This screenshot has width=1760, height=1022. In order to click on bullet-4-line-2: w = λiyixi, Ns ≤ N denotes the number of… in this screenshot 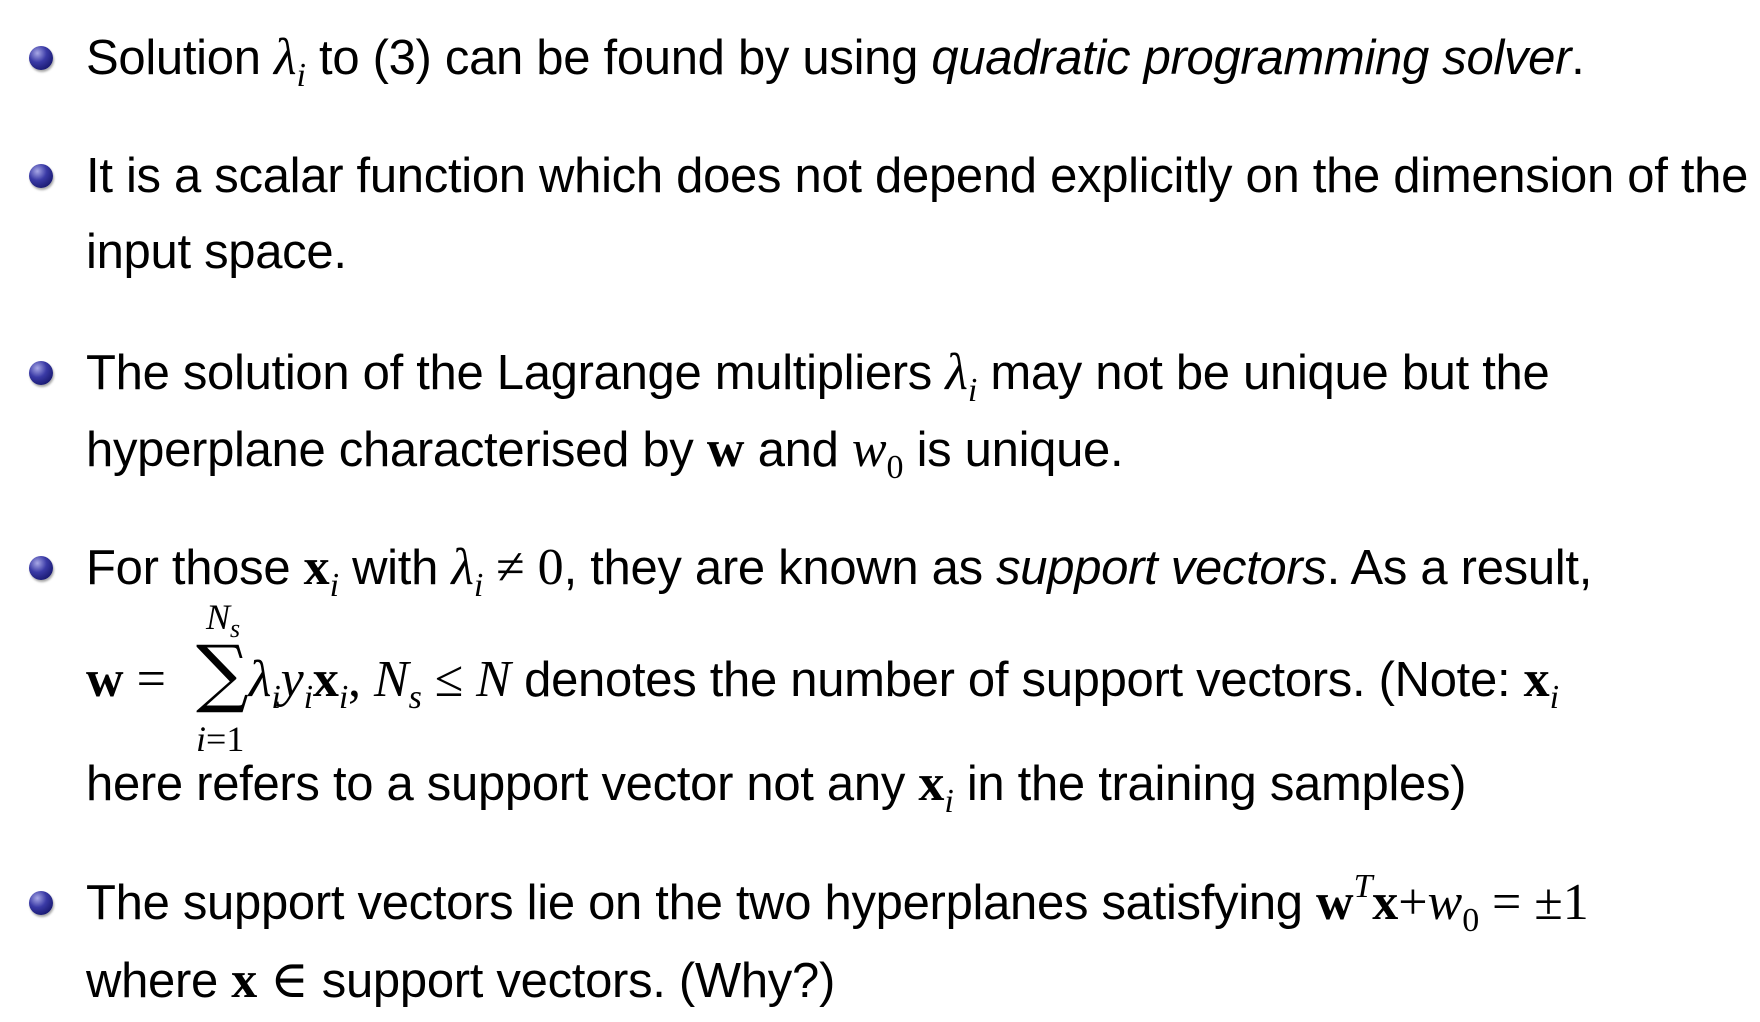, I will do `click(822, 683)`.